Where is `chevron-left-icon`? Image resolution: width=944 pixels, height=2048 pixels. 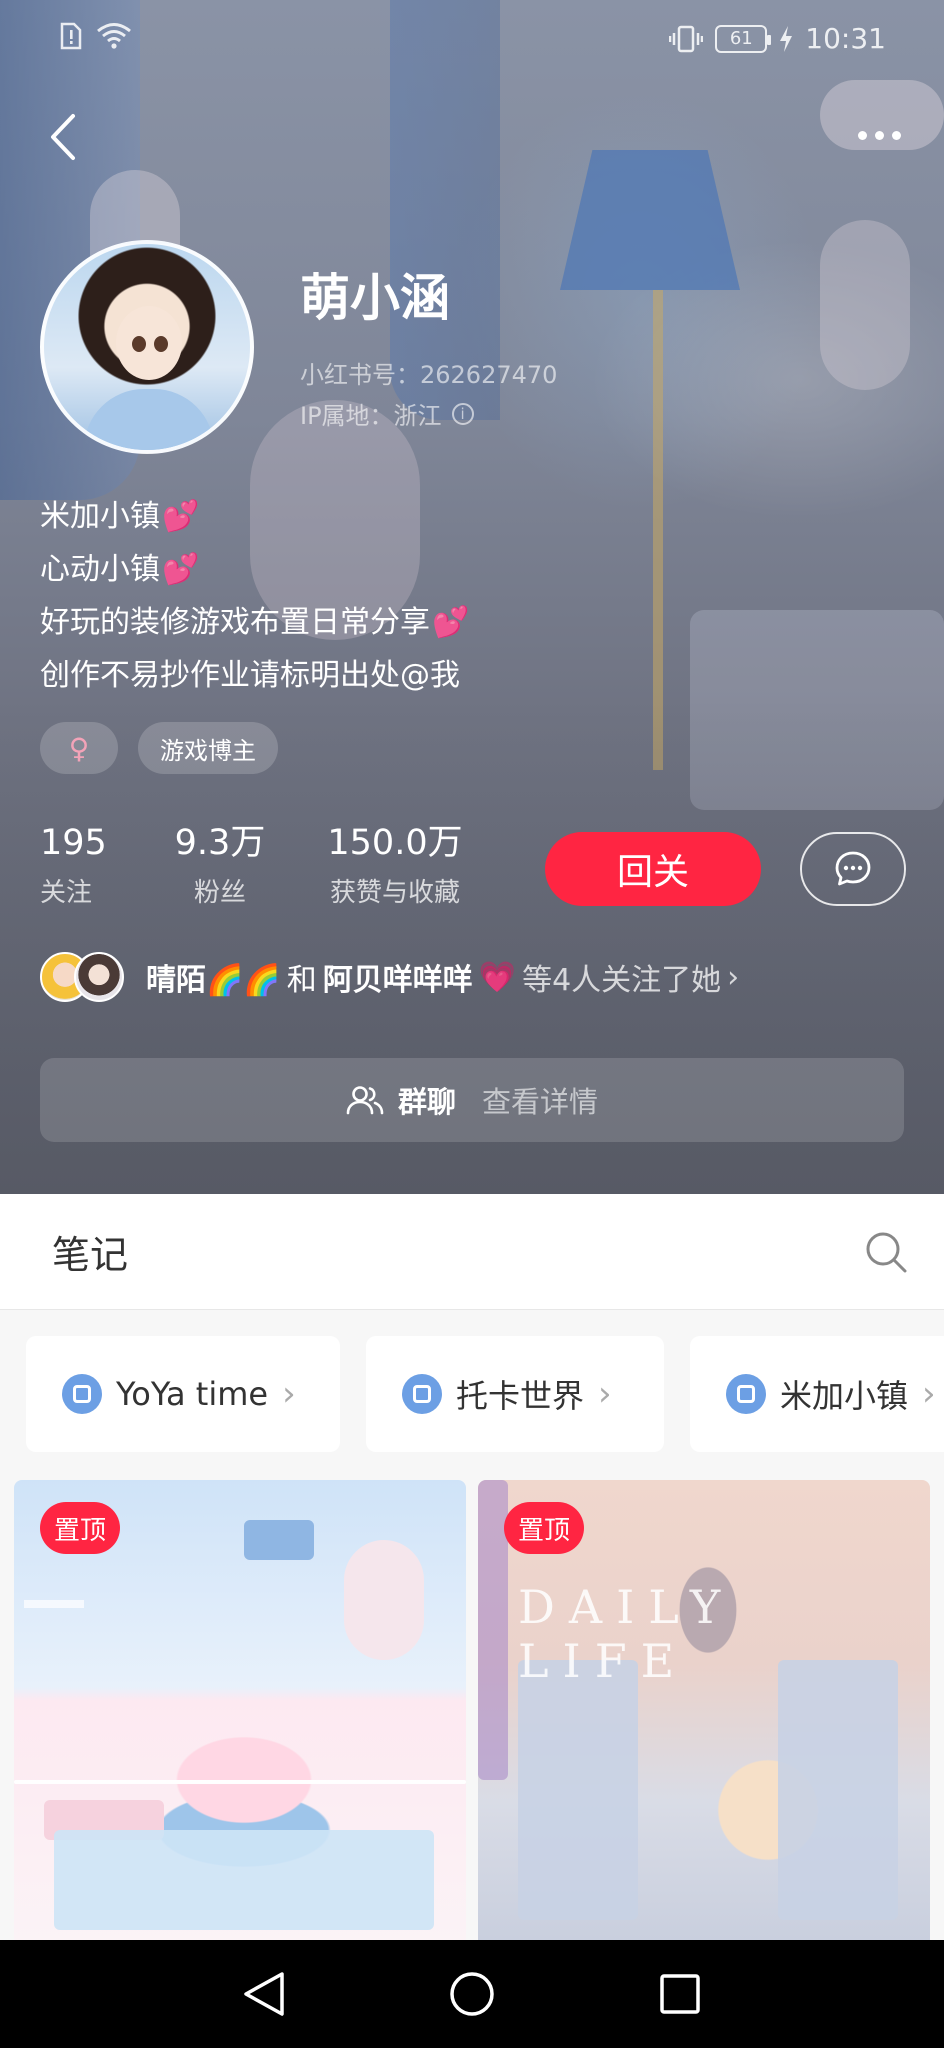
chevron-left-icon is located at coordinates (63, 137).